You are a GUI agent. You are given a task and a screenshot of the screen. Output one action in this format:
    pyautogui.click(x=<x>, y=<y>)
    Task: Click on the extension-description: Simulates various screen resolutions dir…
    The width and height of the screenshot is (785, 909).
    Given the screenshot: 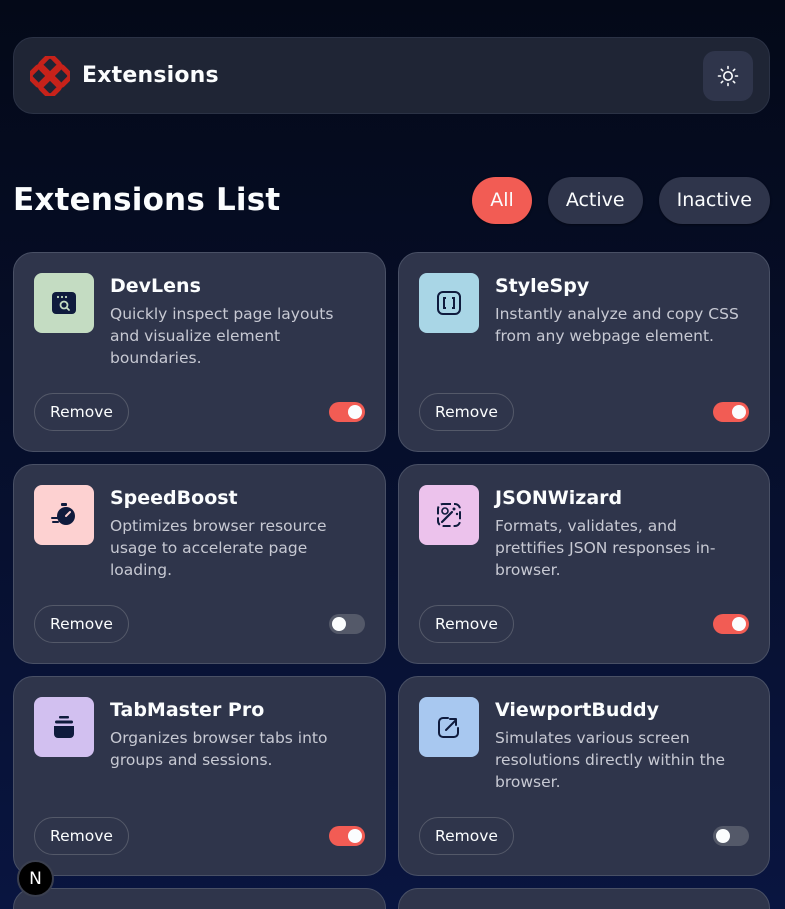 What is the action you would take?
    pyautogui.click(x=610, y=760)
    